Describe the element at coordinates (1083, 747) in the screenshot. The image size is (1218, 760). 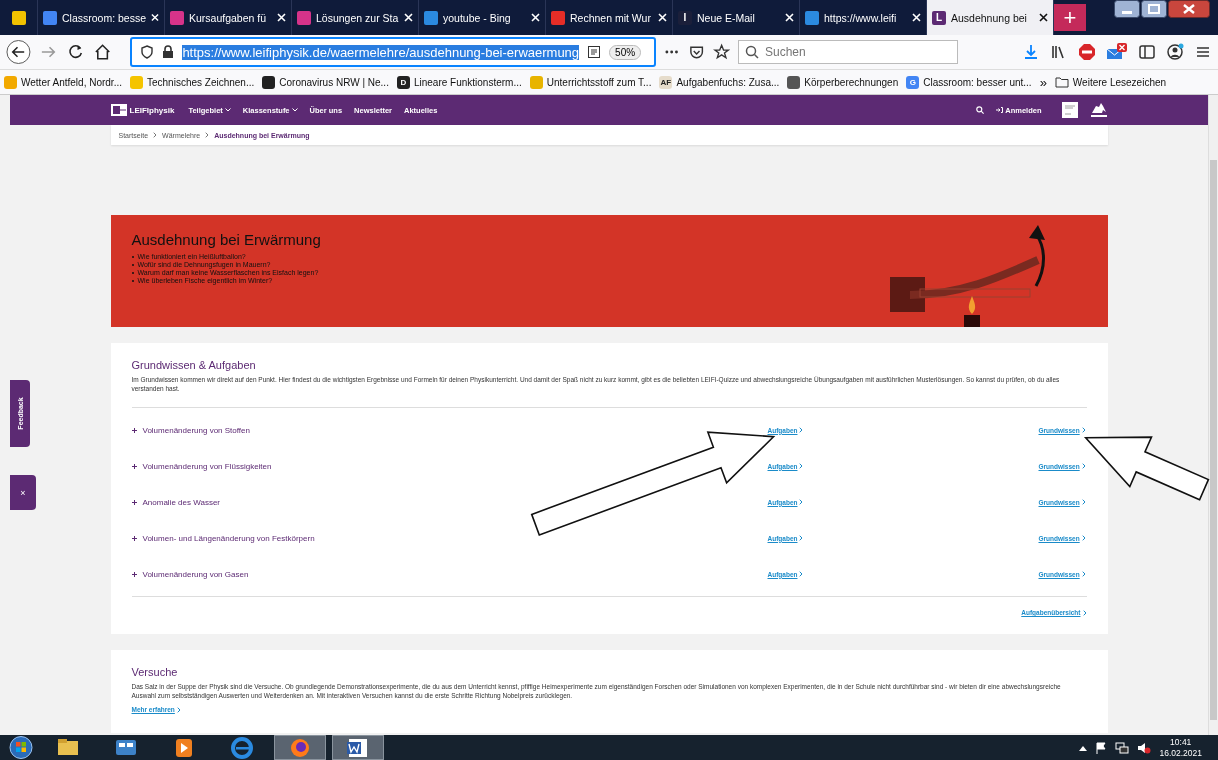
I see `chevron-up-icon` at that location.